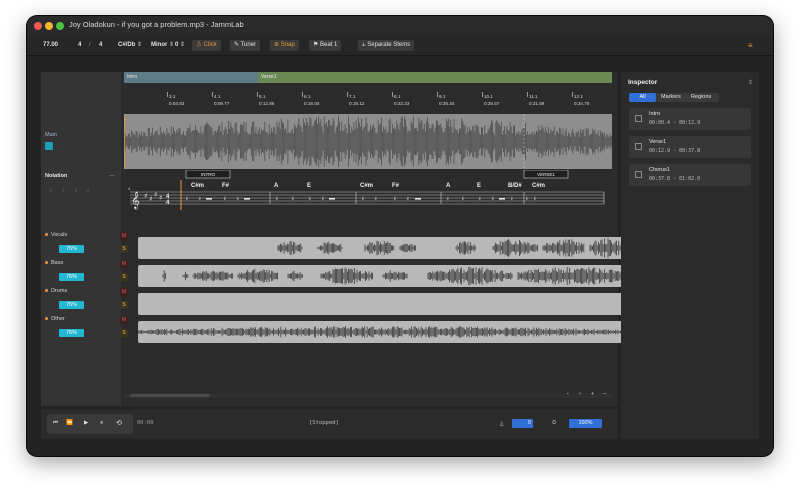 This screenshot has width=800, height=492. I want to click on chord-symbol: B/D#, so click(515, 186).